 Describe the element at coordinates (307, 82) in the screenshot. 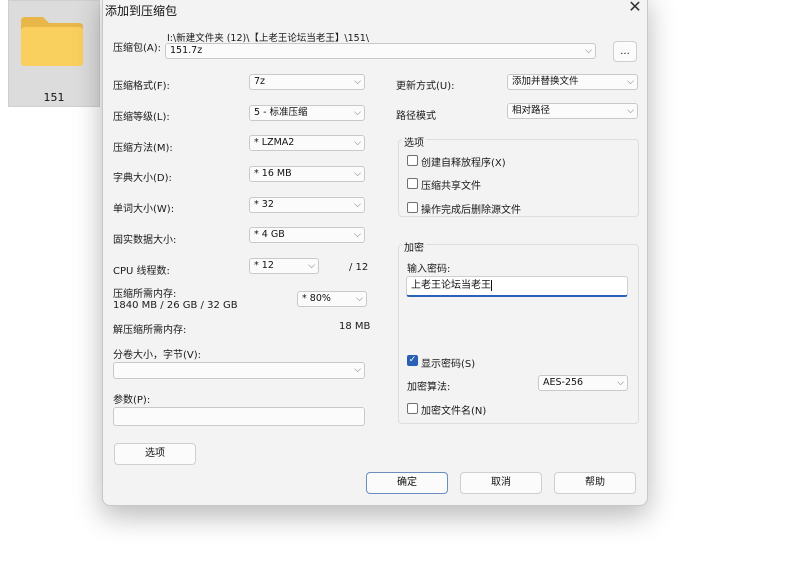

I see `format-select: 7z ⌵` at that location.